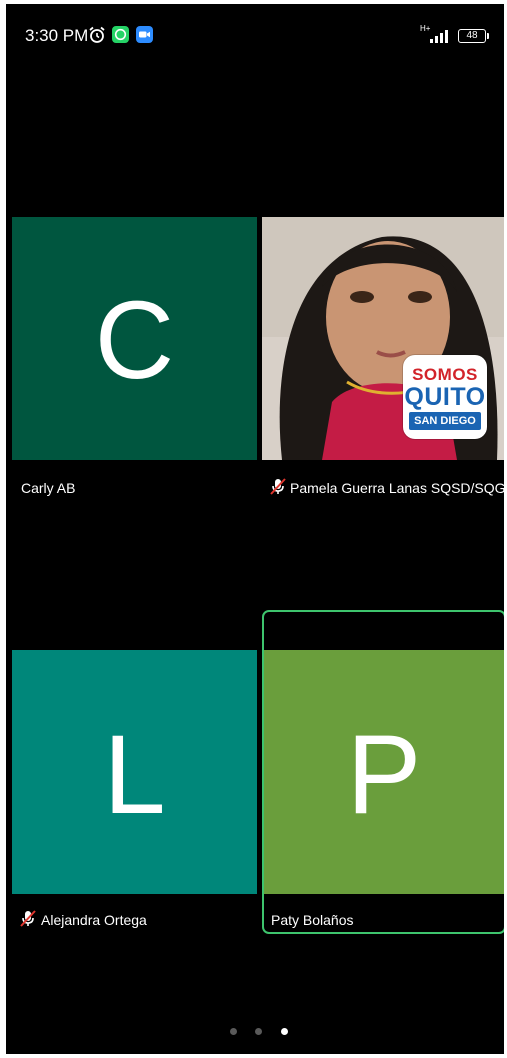 The height and width of the screenshot is (1058, 507). Describe the element at coordinates (488, 36) in the screenshot. I see `battery-tip` at that location.